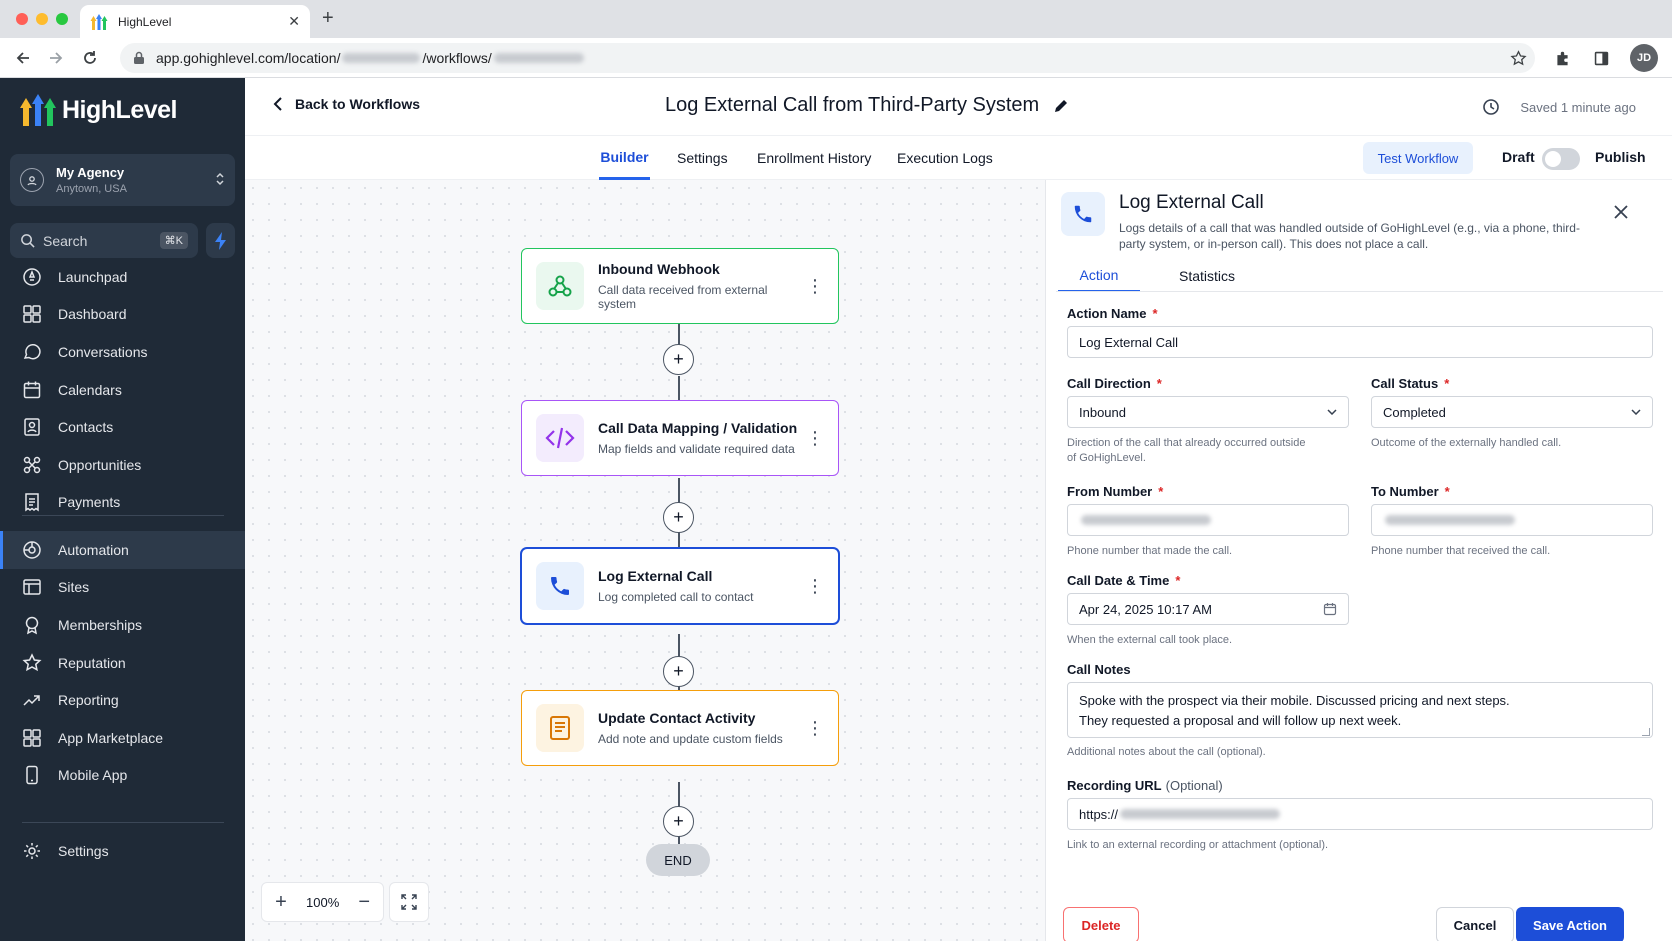 The height and width of the screenshot is (941, 1672). What do you see at coordinates (1061, 106) in the screenshot?
I see `pencil-edit-icon` at bounding box center [1061, 106].